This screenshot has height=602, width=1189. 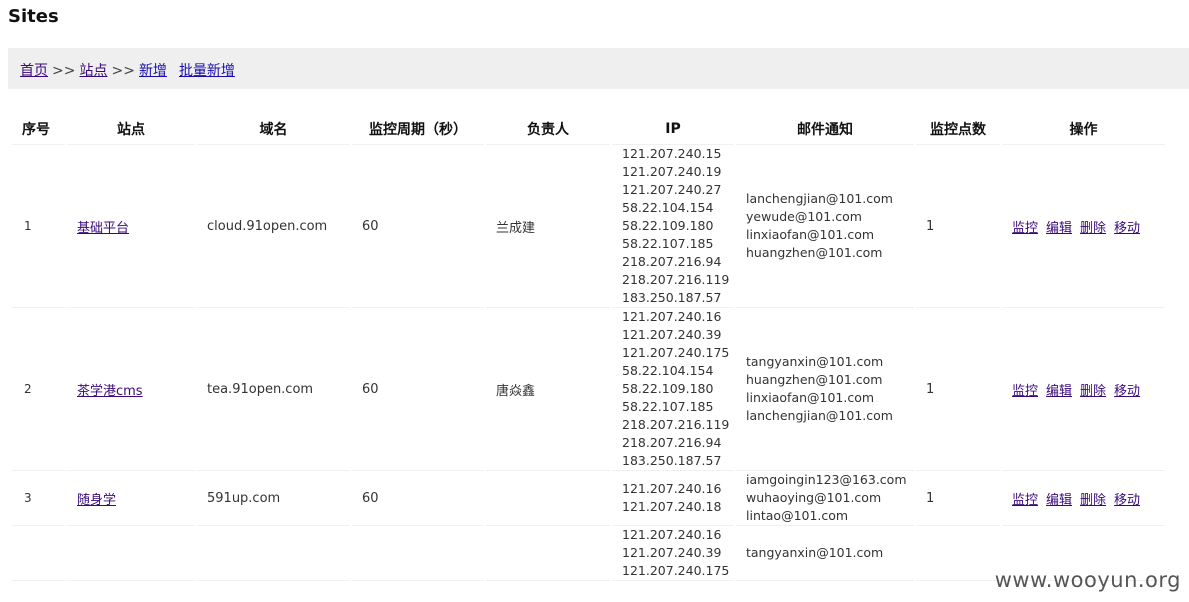 What do you see at coordinates (207, 71) in the screenshot?
I see `batch-new-link: 批量新增` at bounding box center [207, 71].